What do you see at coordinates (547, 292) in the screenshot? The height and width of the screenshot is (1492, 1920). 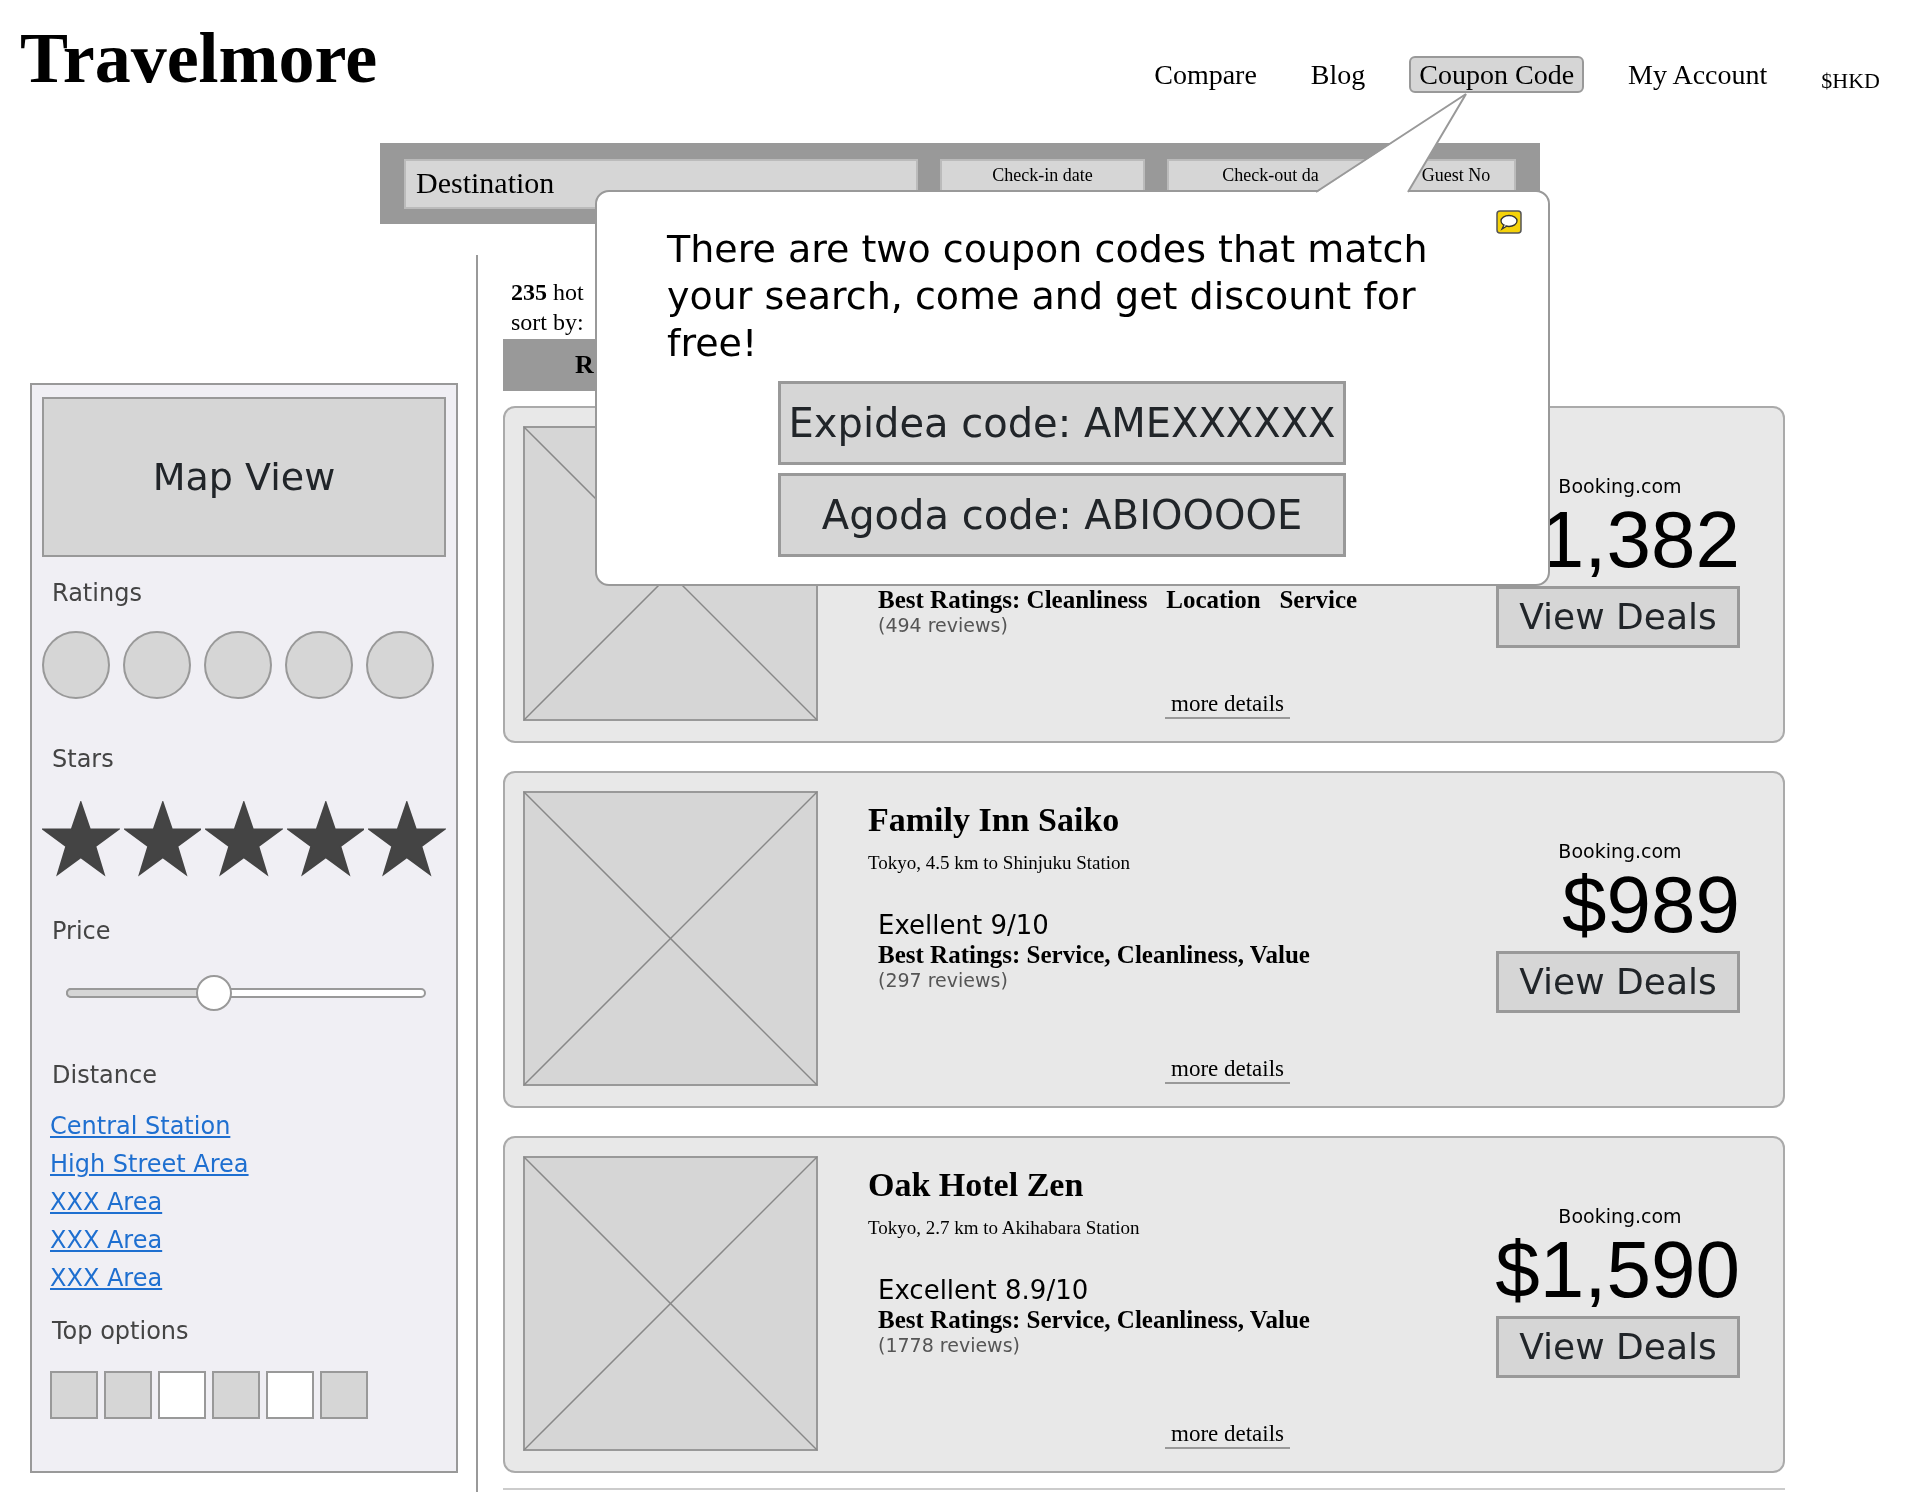 I see `result-count: 235 hot` at bounding box center [547, 292].